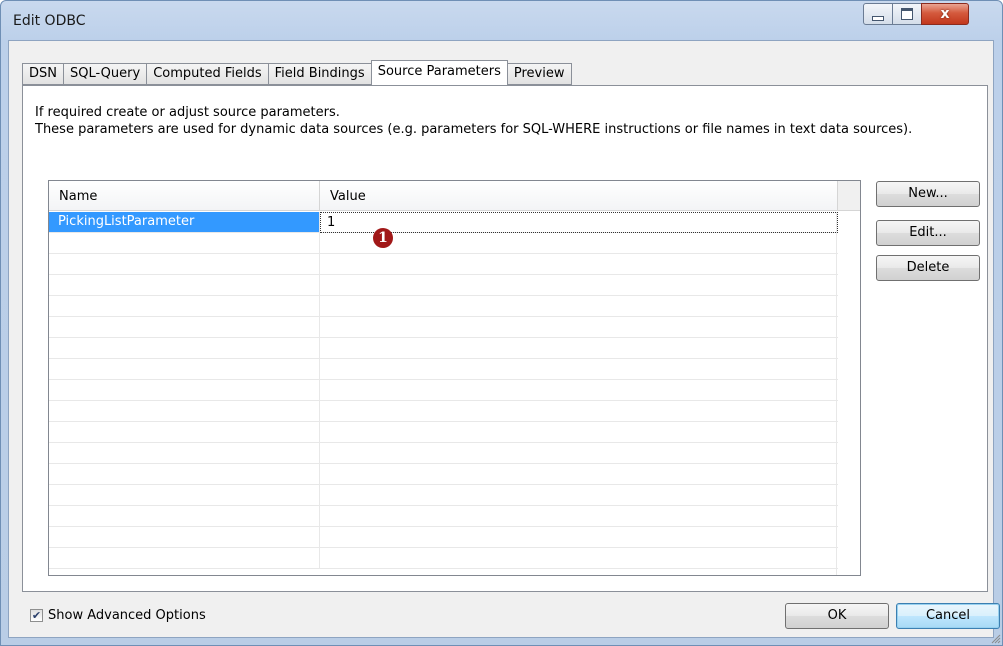  I want to click on grid-header: Name Value, so click(454, 196).